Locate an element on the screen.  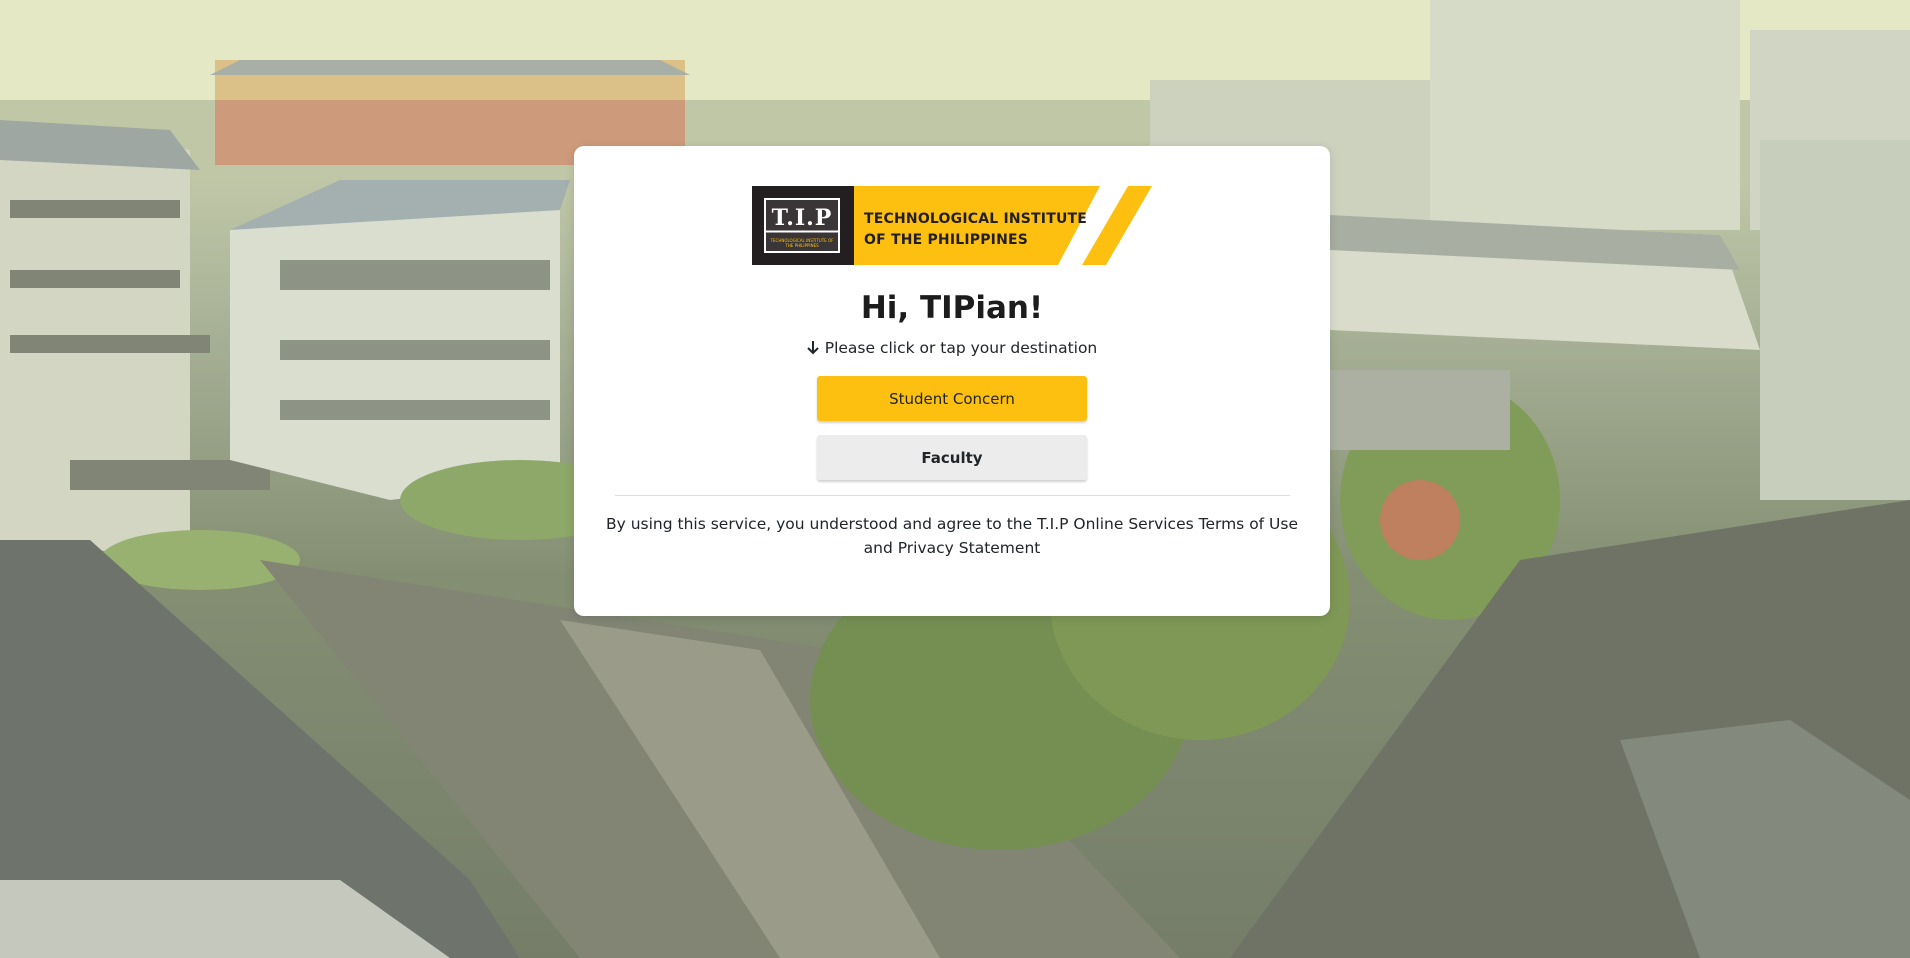
divider is located at coordinates (952, 495).